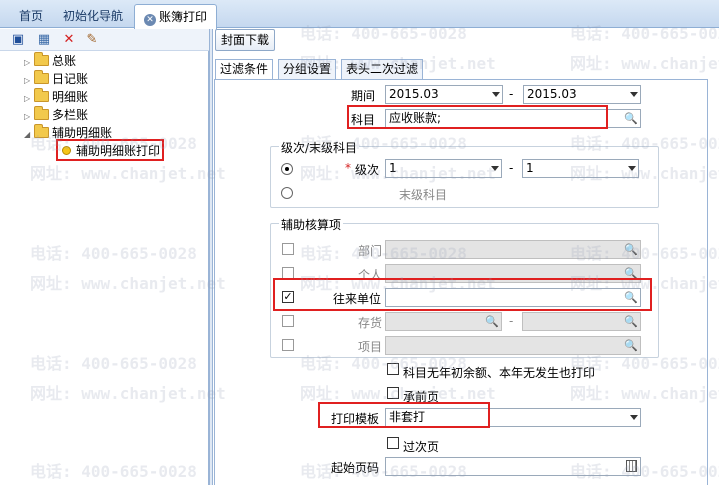 The height and width of the screenshot is (485, 719). I want to click on level-group: 级次/末级科目 * 级次 1 - 1 末级科目, so click(464, 173).